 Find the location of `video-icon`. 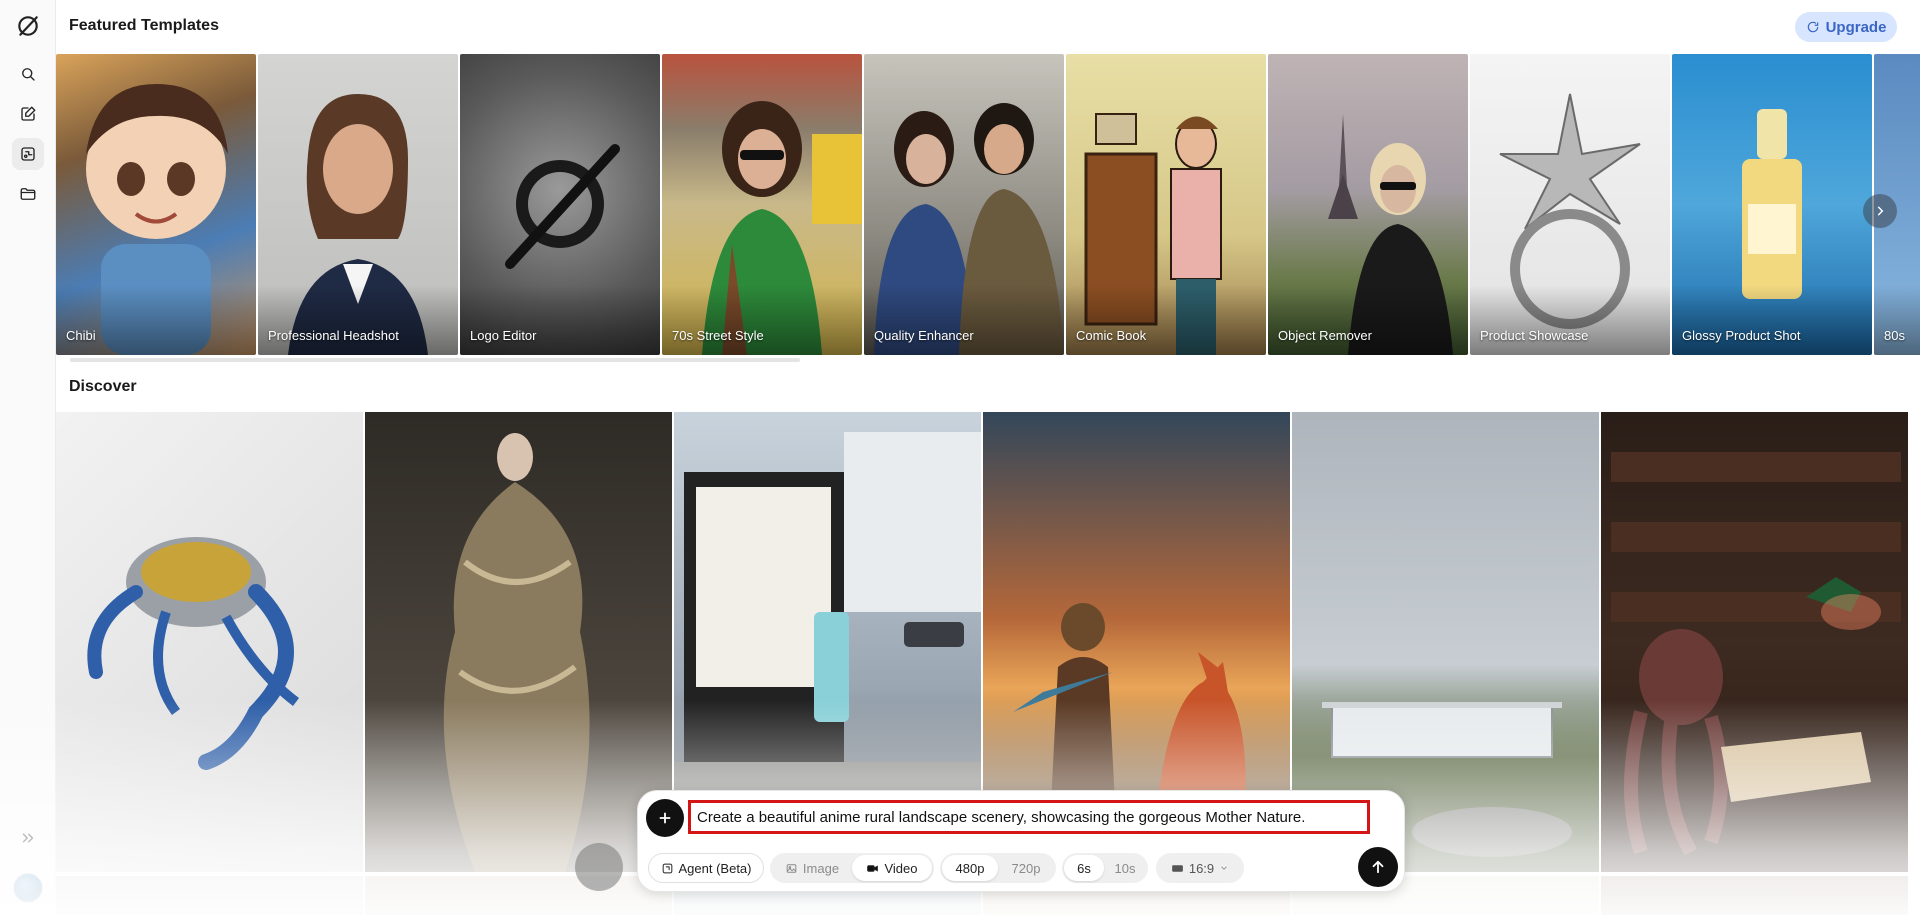

video-icon is located at coordinates (873, 868).